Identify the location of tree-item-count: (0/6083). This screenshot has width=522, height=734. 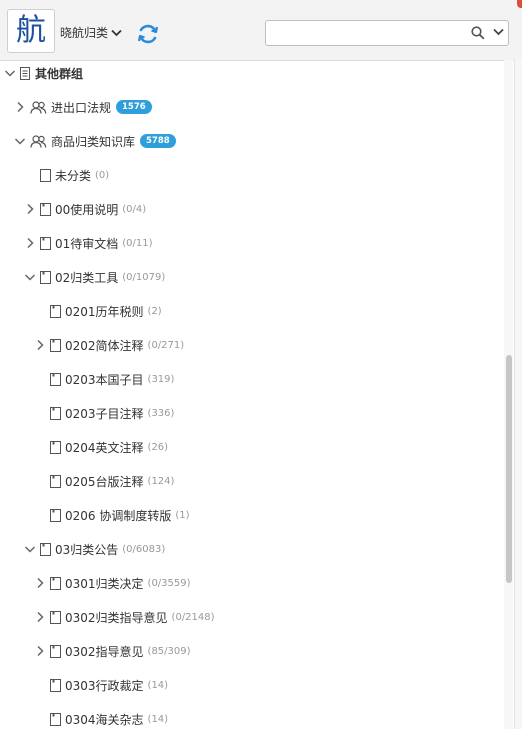
(144, 549).